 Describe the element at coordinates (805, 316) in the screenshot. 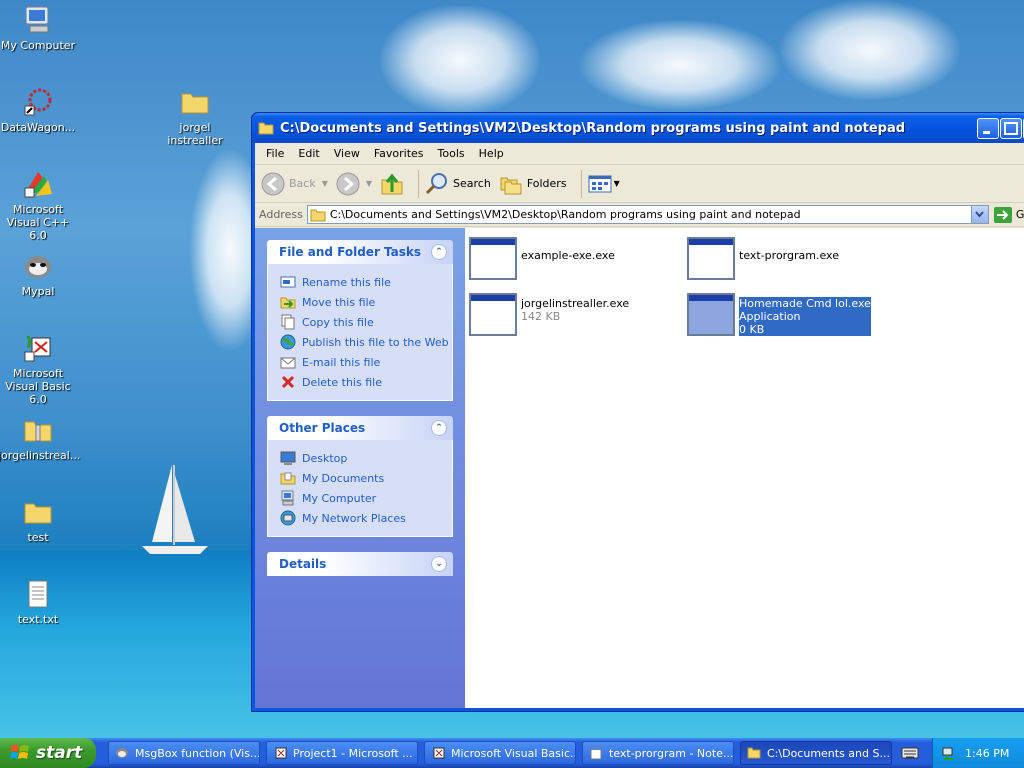

I see `file-label: Homemade Cmd lol.exe Application 0 KB` at that location.